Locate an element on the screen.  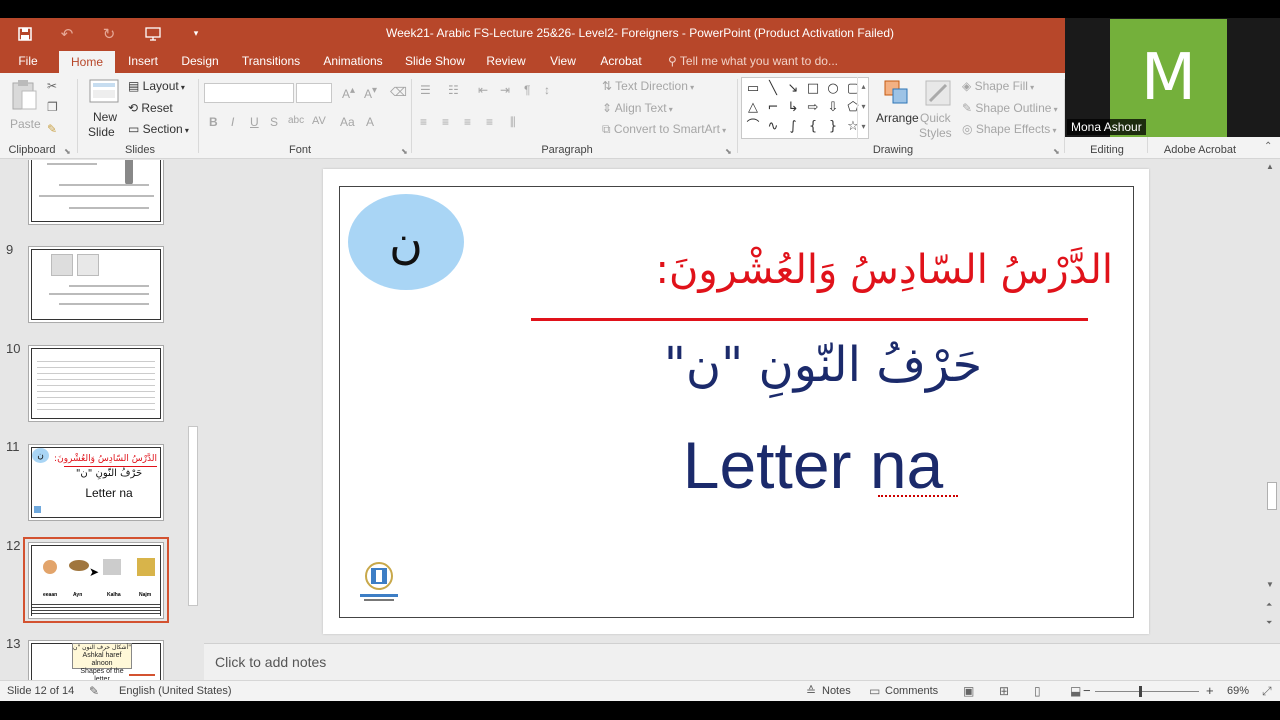
justify-icon: ≡ is located at coordinates (489, 122).